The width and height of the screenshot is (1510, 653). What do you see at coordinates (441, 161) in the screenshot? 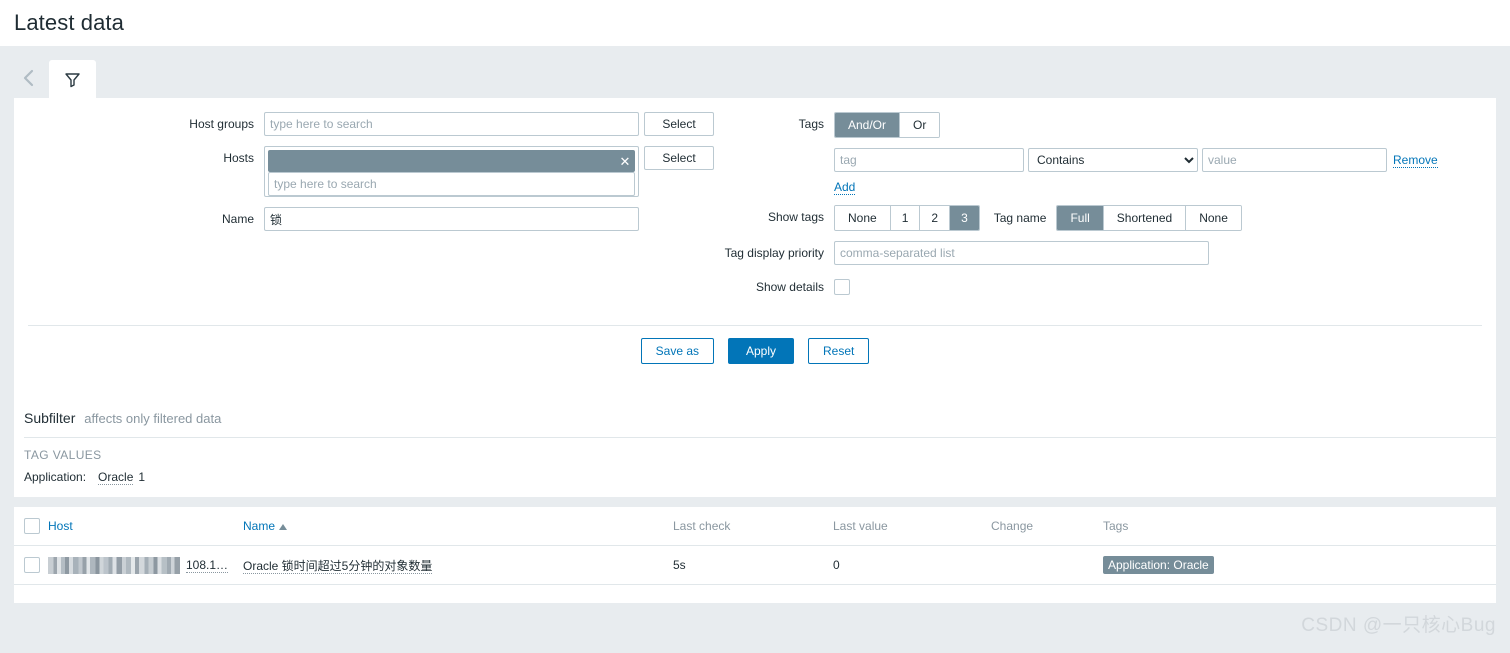
I see `hosts-chip-redacted-text` at bounding box center [441, 161].